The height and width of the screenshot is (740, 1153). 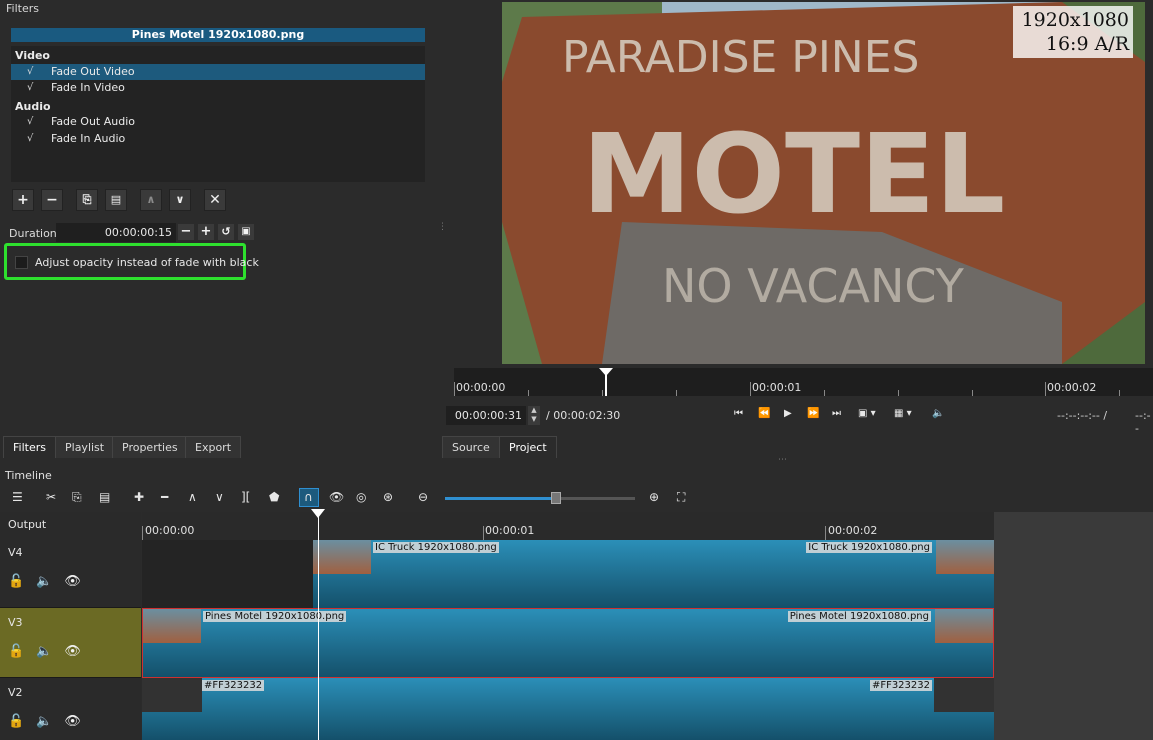 What do you see at coordinates (788, 413) in the screenshot?
I see `play-icon: ▶` at bounding box center [788, 413].